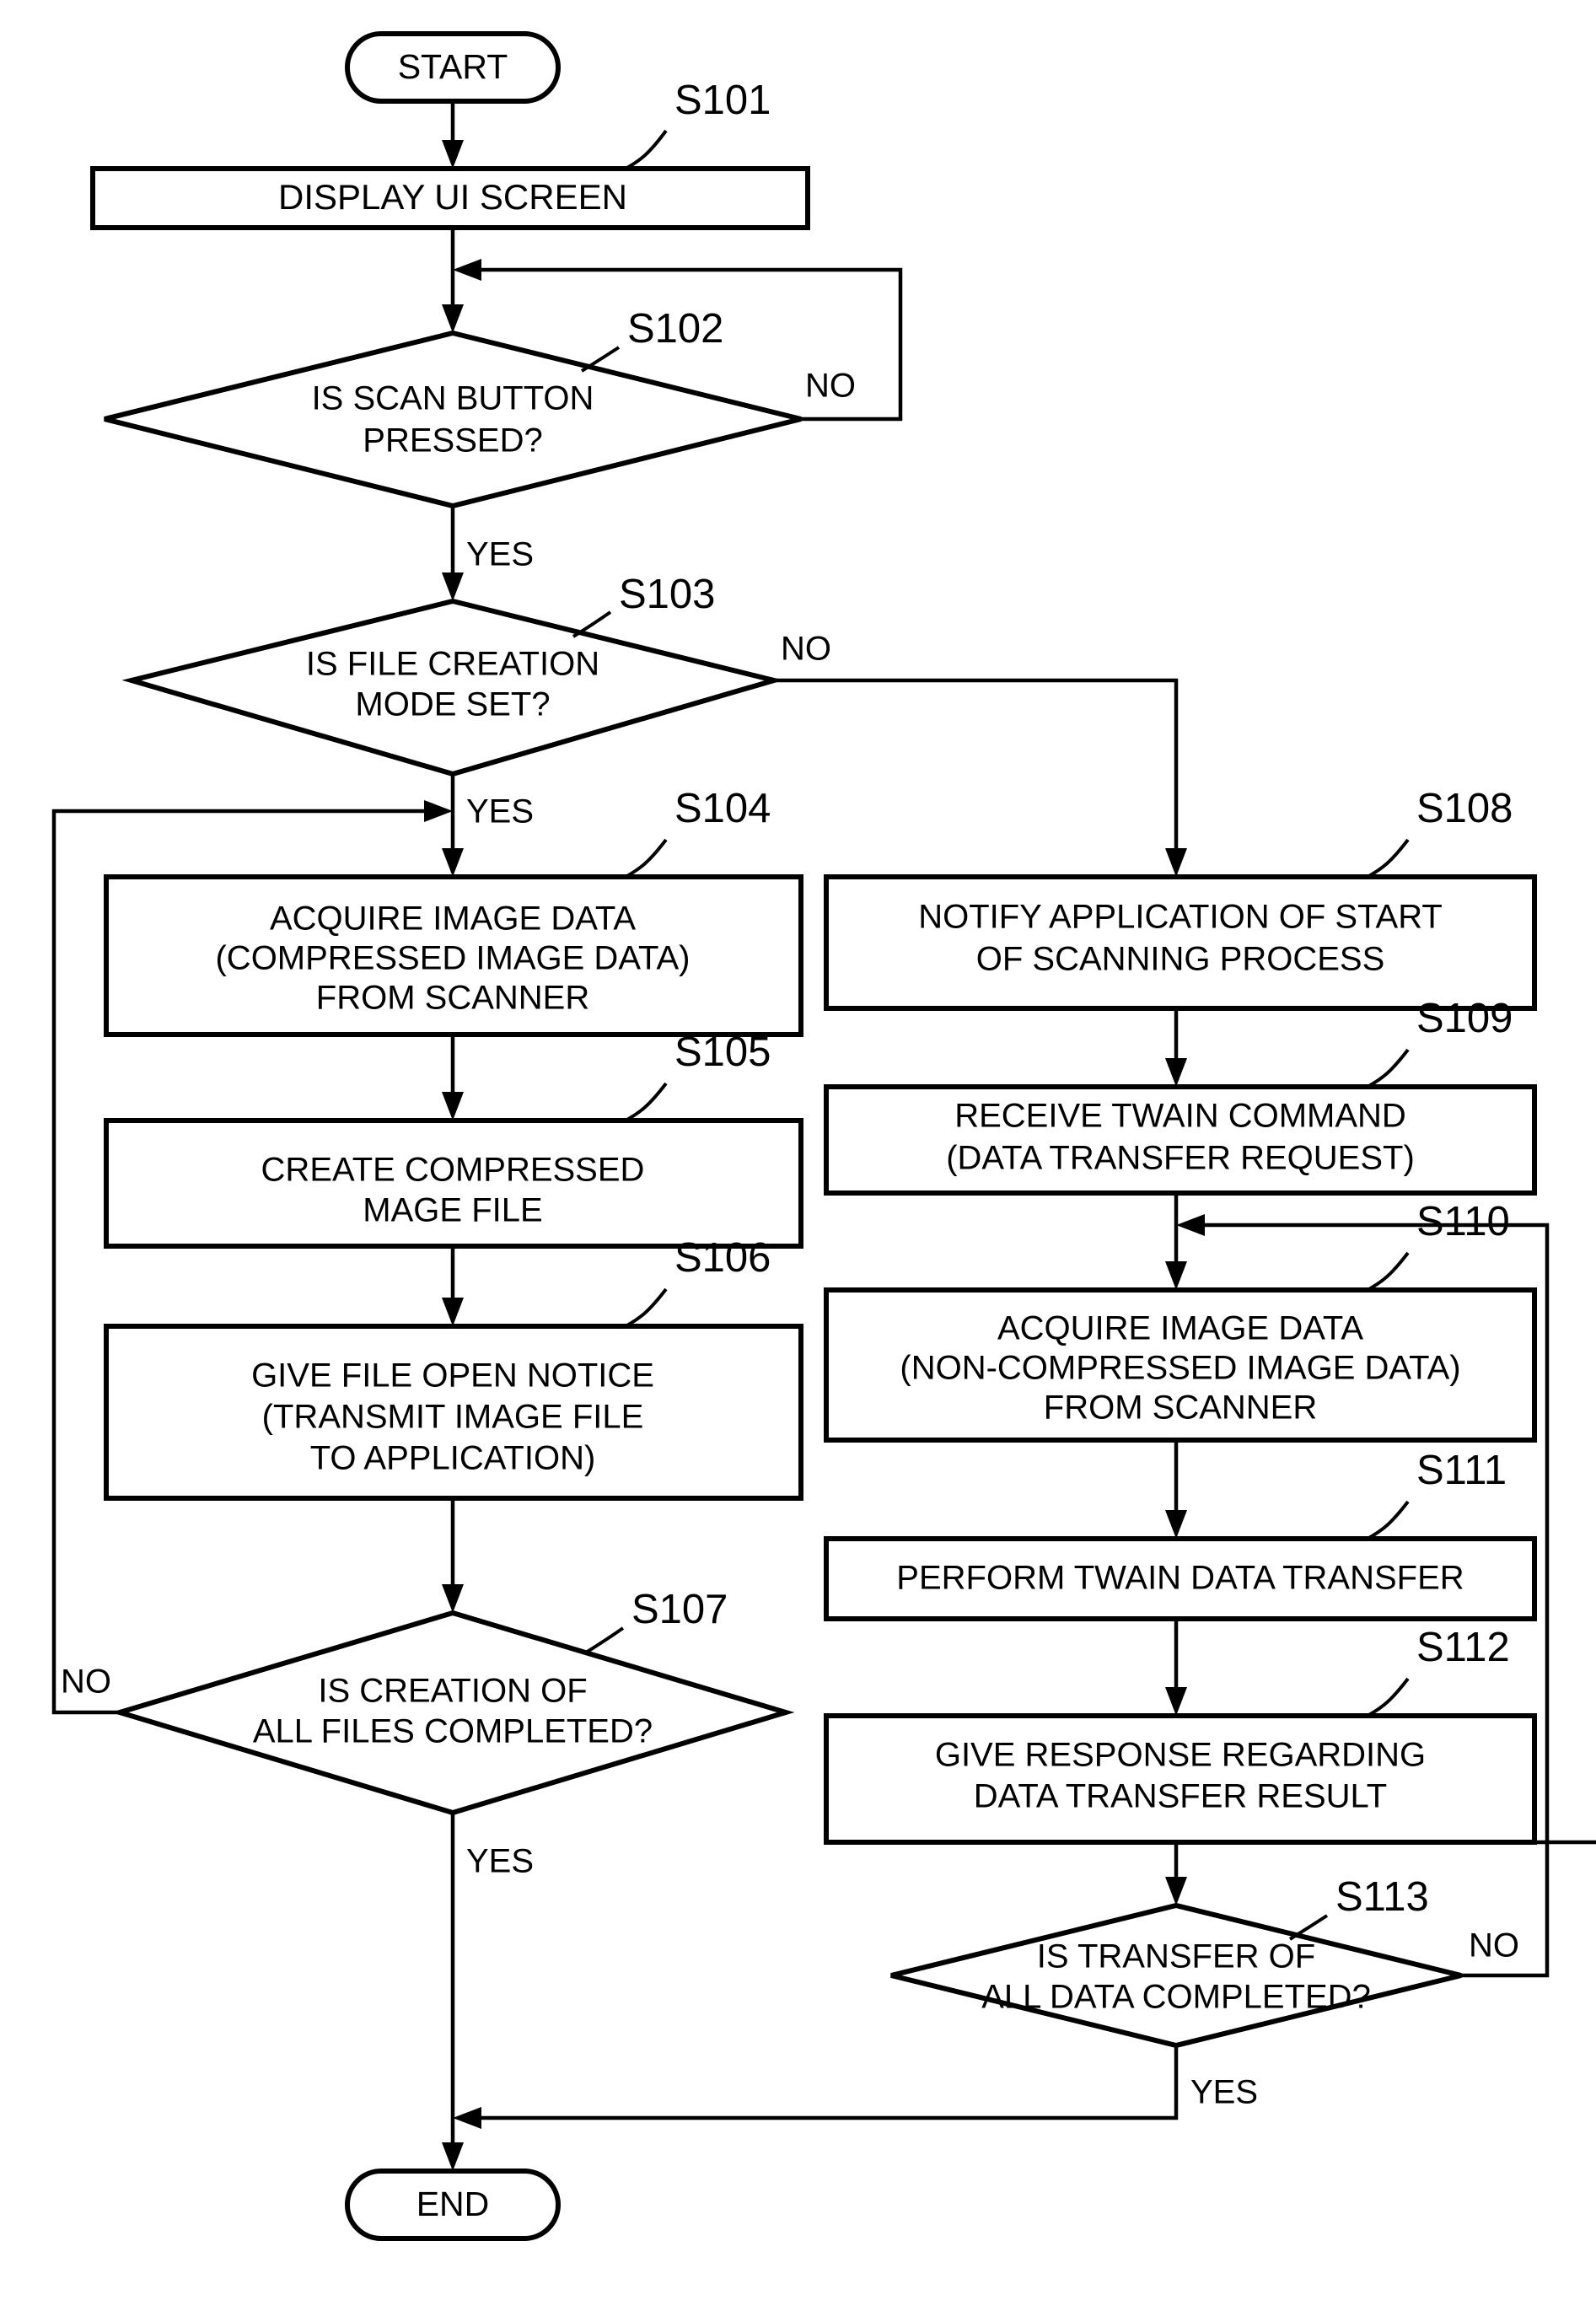  I want to click on s102-line-2: PRESSED?, so click(453, 441).